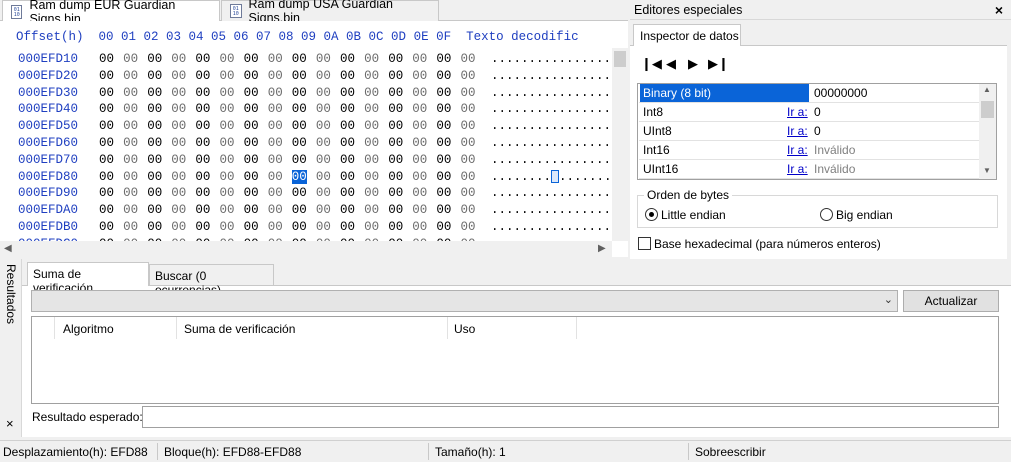  What do you see at coordinates (987, 170) in the screenshot?
I see `scroll-down-icon: ▼` at bounding box center [987, 170].